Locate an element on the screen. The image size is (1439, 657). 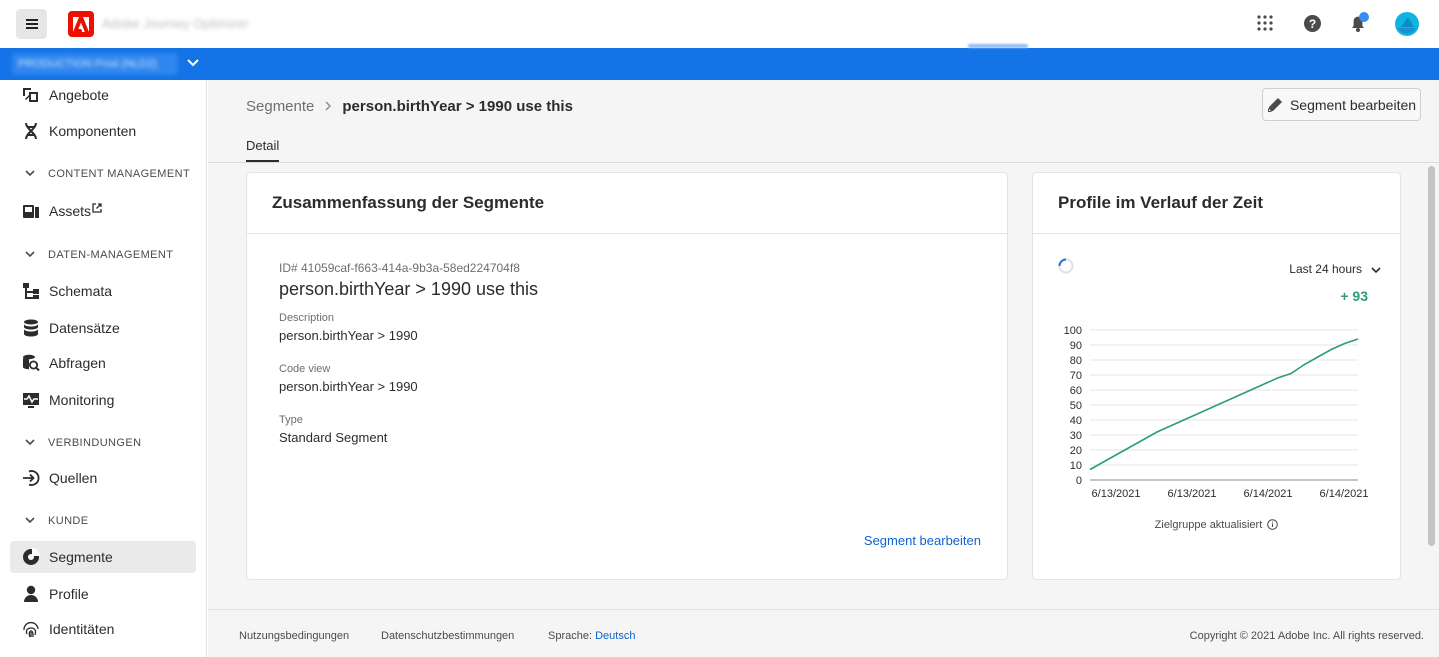
avatar is located at coordinates (1407, 24).